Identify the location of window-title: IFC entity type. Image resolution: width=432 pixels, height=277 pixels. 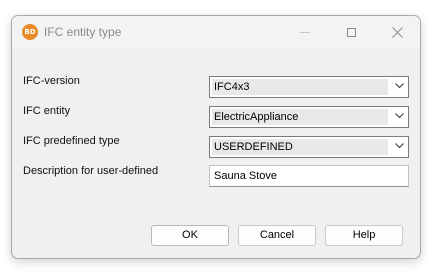
(83, 32).